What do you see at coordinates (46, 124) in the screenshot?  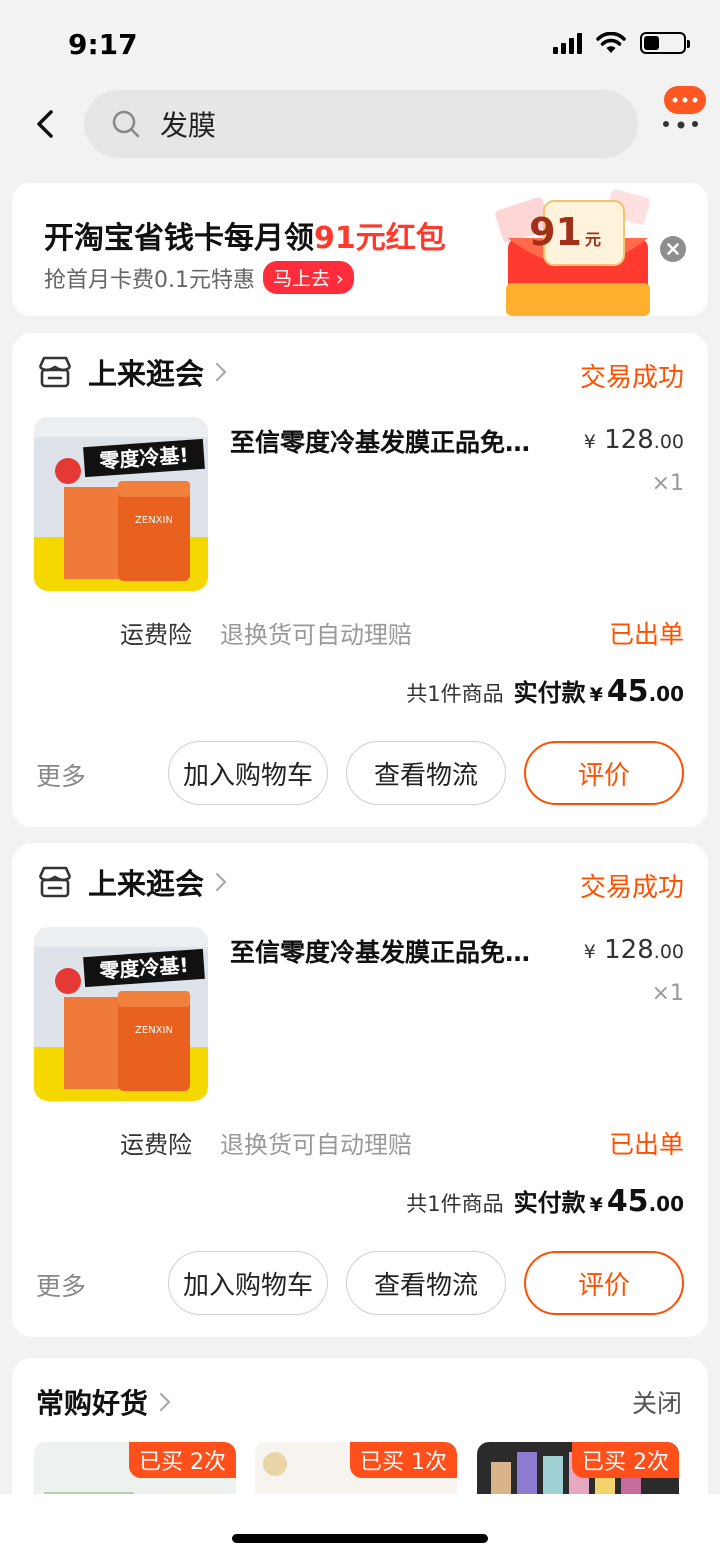 I see `back-arrow-icon` at bounding box center [46, 124].